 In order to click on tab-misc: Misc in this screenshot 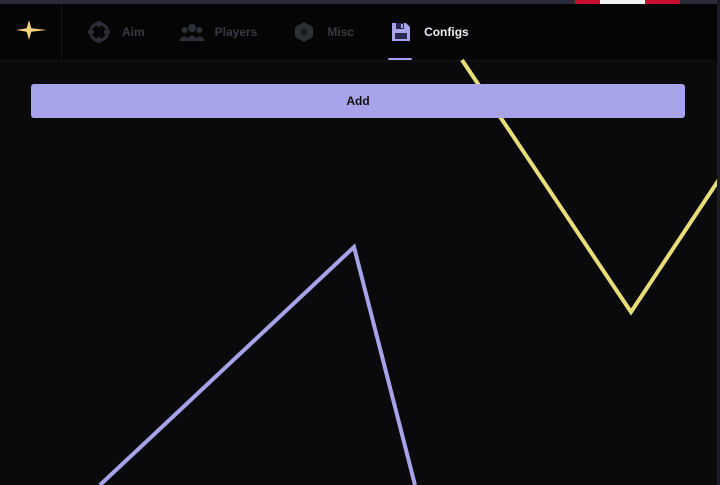, I will do `click(322, 32)`.